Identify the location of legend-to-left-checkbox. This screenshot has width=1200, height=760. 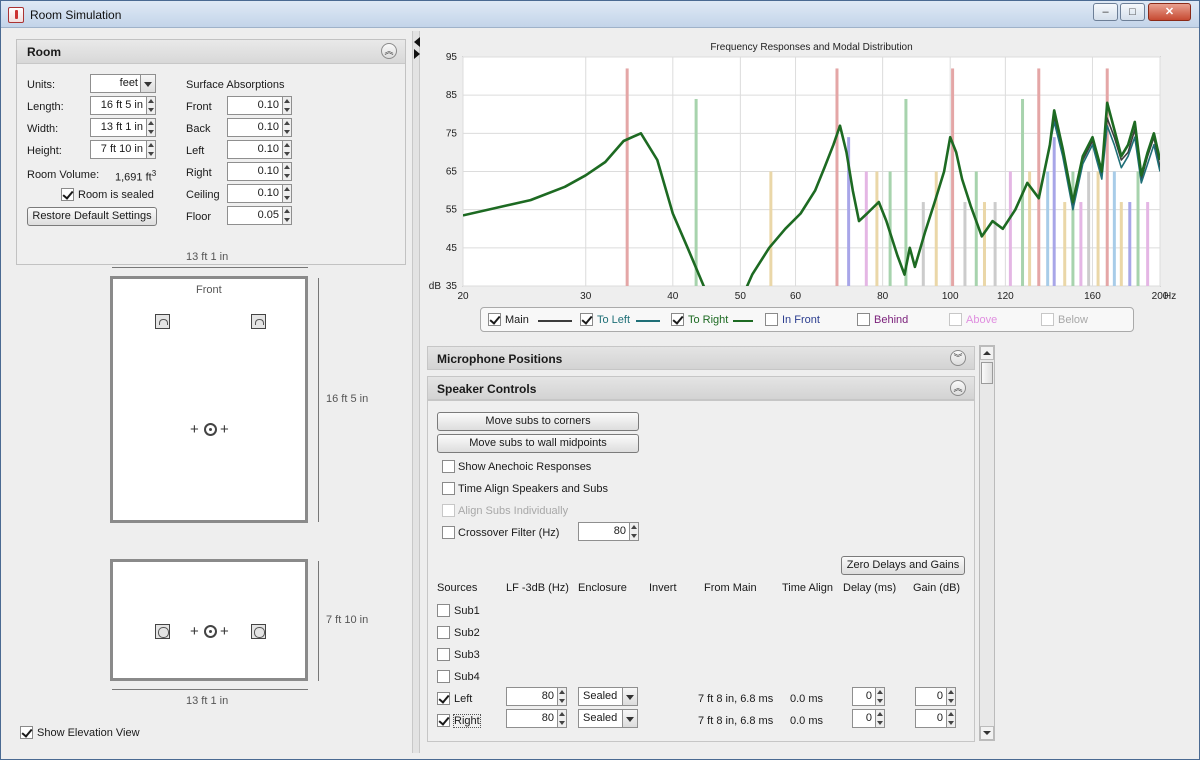
(586, 319).